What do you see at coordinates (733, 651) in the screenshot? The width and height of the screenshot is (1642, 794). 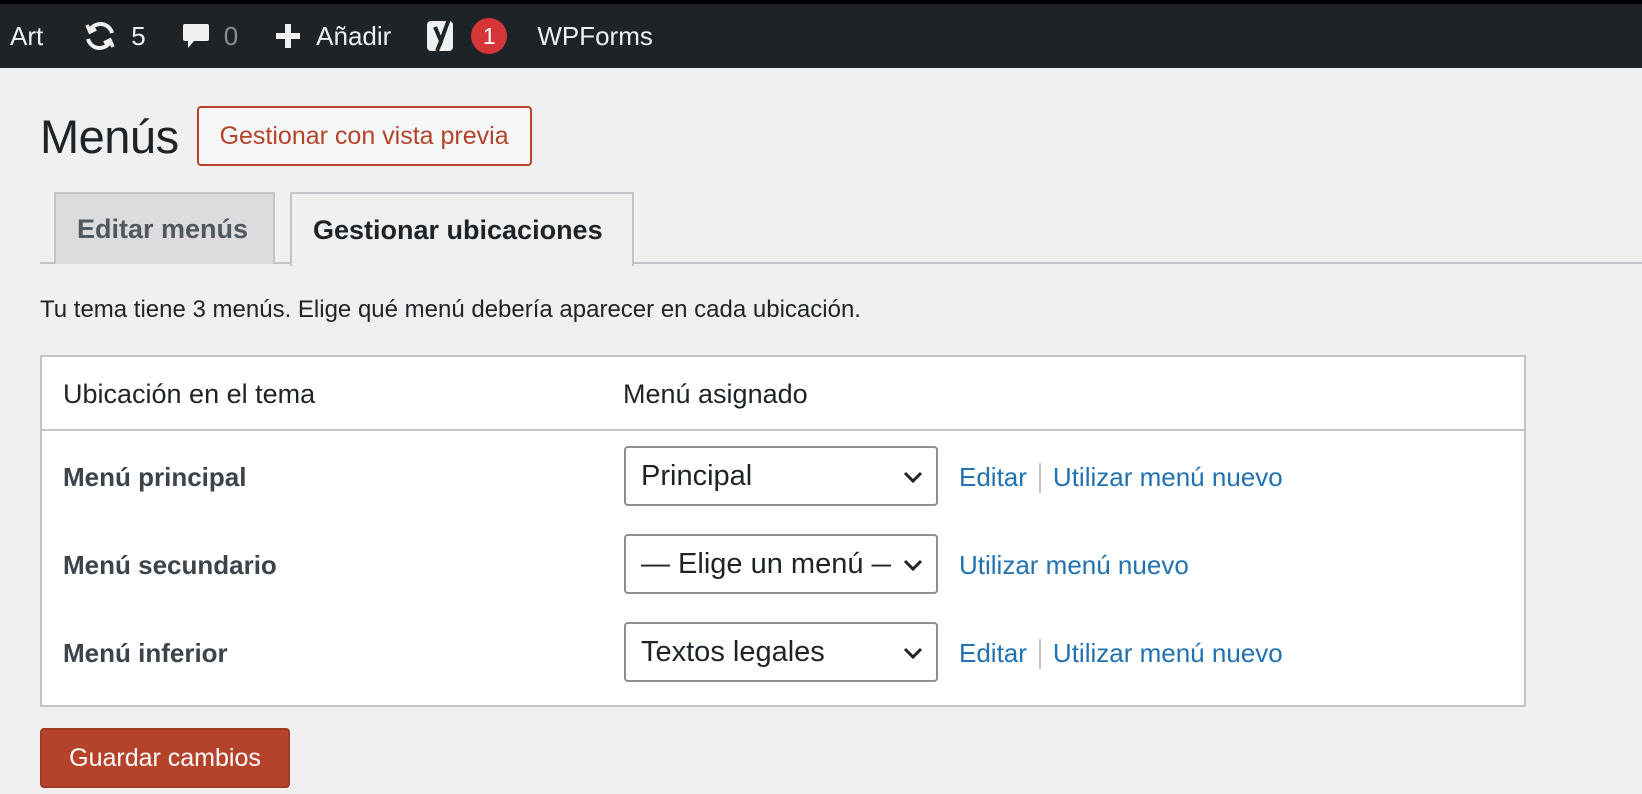 I see `select-value: Textos legales` at bounding box center [733, 651].